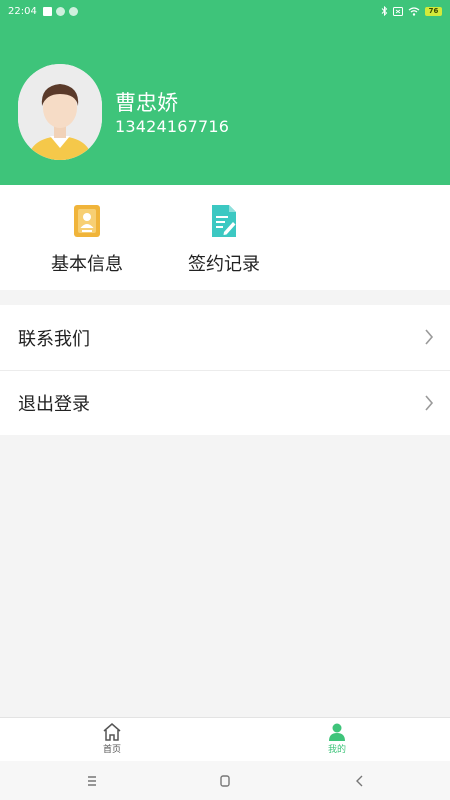  I want to click on contact-us-label: 联系我们, so click(54, 339).